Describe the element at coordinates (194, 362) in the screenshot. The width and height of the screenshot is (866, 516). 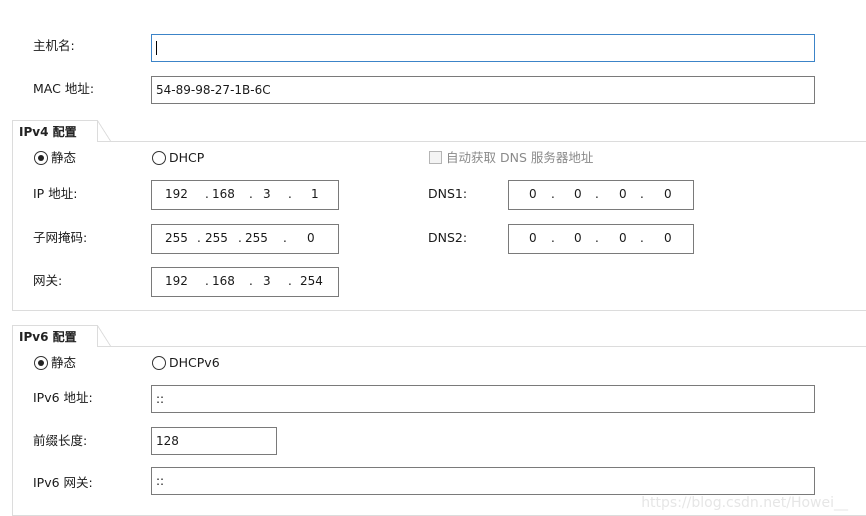
I see `ipv6-dhcp-label: DHCPv6` at that location.